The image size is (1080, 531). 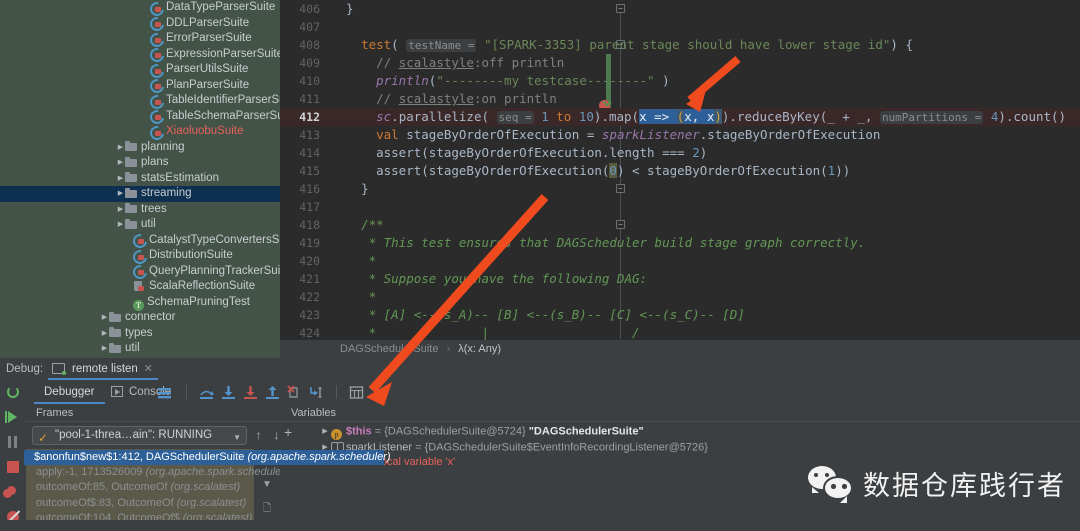 What do you see at coordinates (389, 349) in the screenshot?
I see `breadcrumb-parent: DAGSchedulerSuite` at bounding box center [389, 349].